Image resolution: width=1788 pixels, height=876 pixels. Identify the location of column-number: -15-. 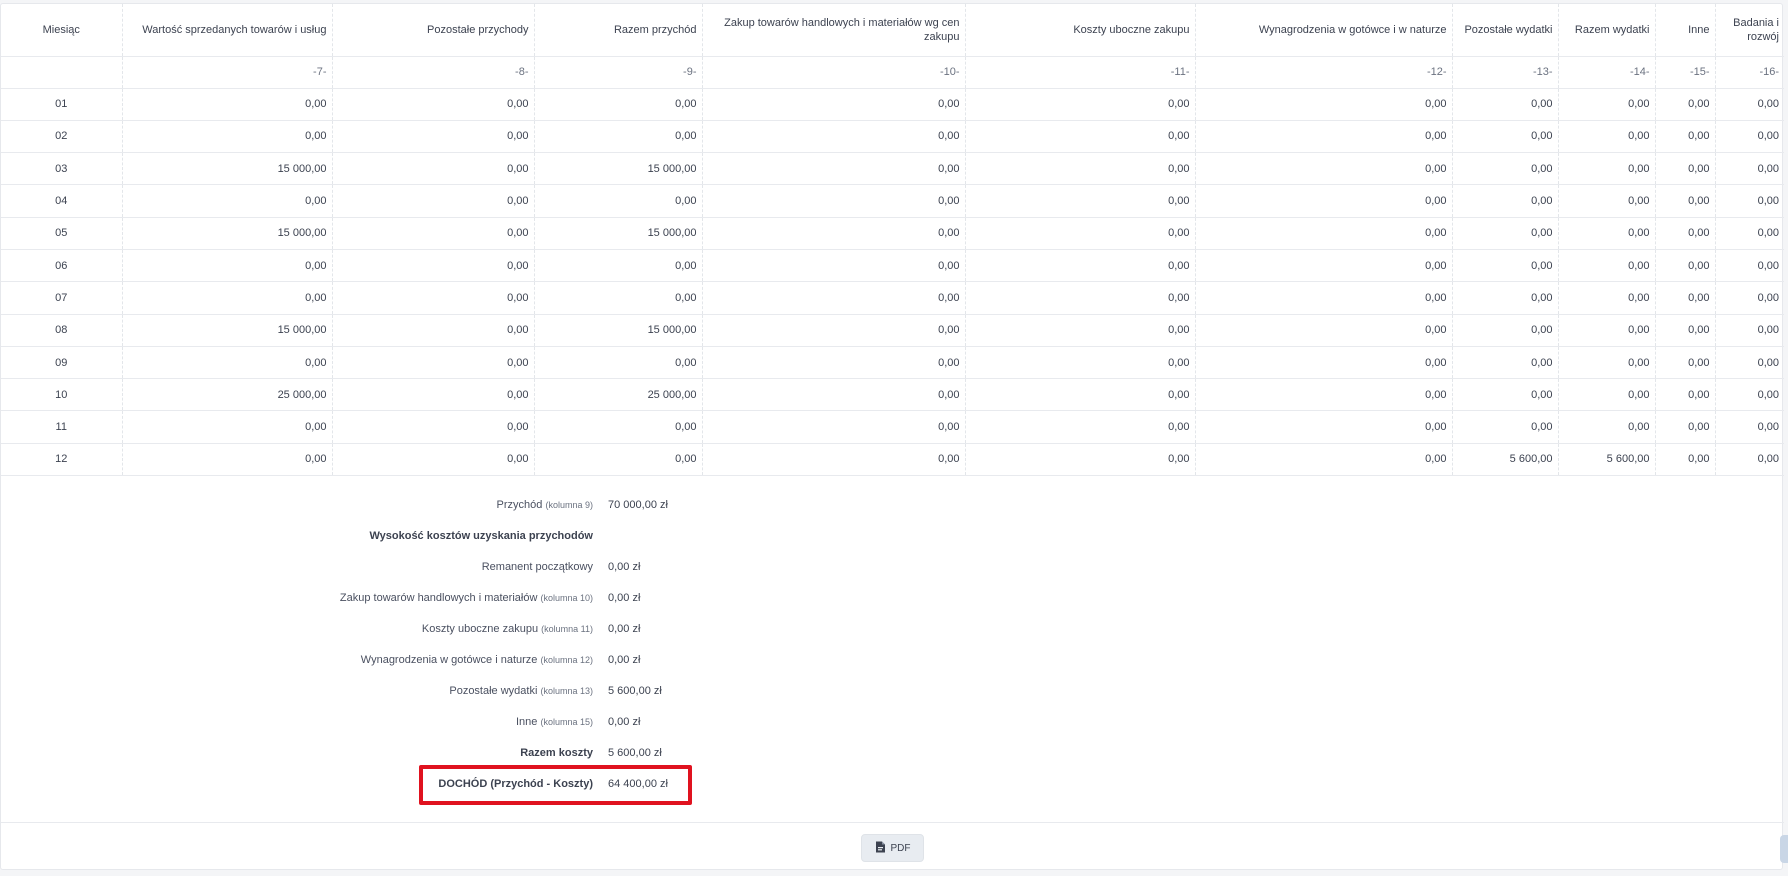
(1685, 72).